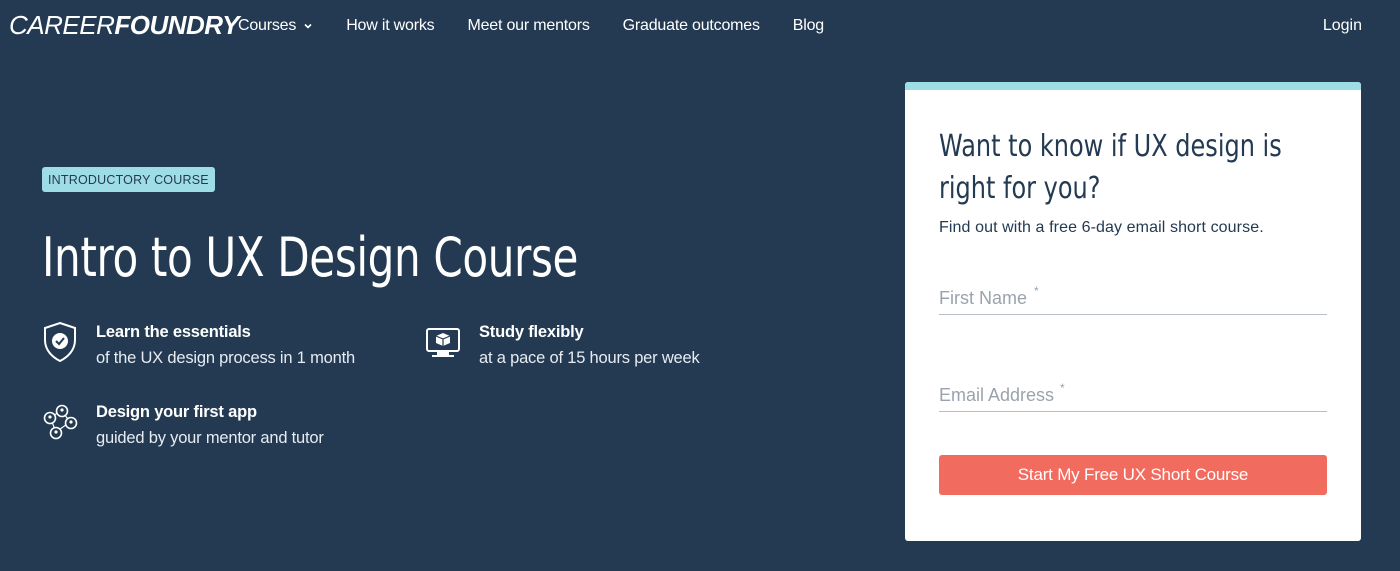 The image size is (1400, 571). What do you see at coordinates (210, 438) in the screenshot?
I see `feature-description: guided by your mentor and tutor` at bounding box center [210, 438].